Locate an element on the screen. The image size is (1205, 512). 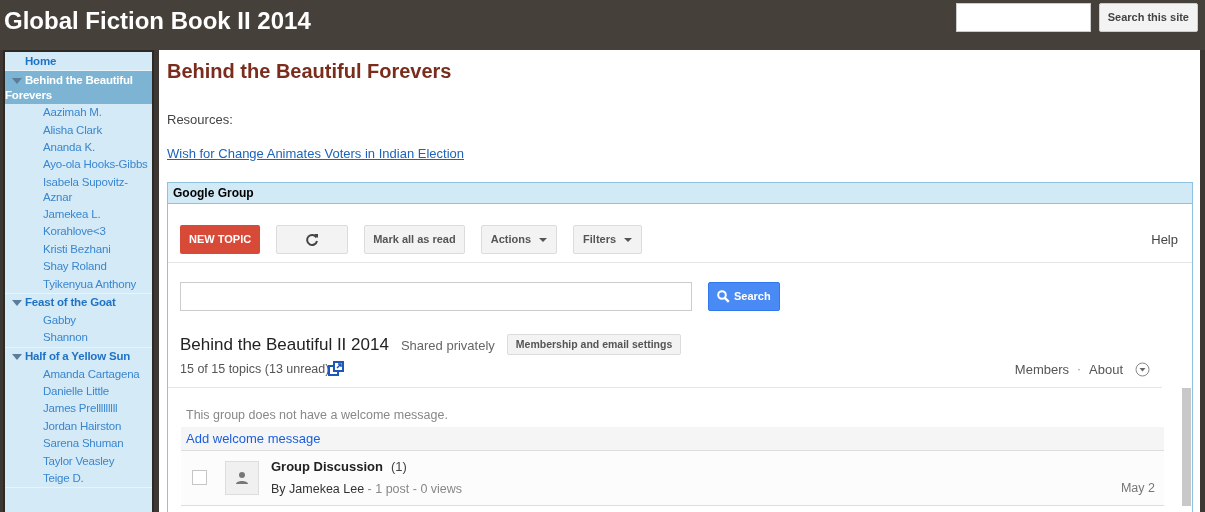
site-search-field is located at coordinates (1023, 17).